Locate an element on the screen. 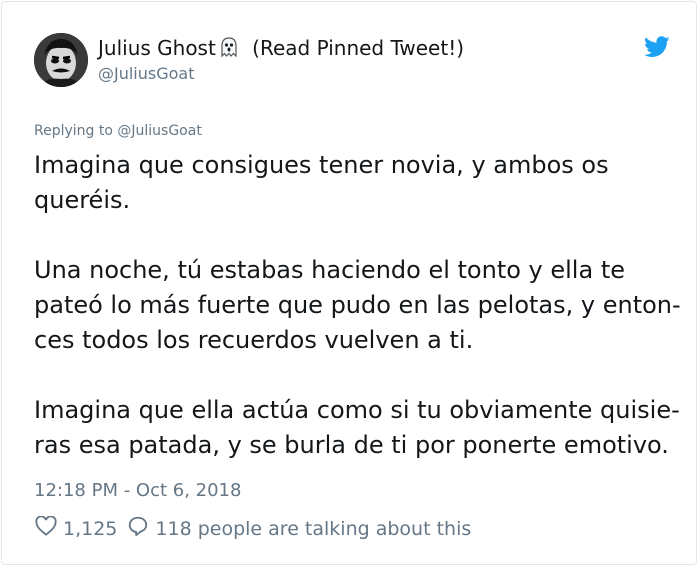 Image resolution: width=700 pixels, height=568 pixels. user-handle: @JuliusGoat is located at coordinates (146, 73).